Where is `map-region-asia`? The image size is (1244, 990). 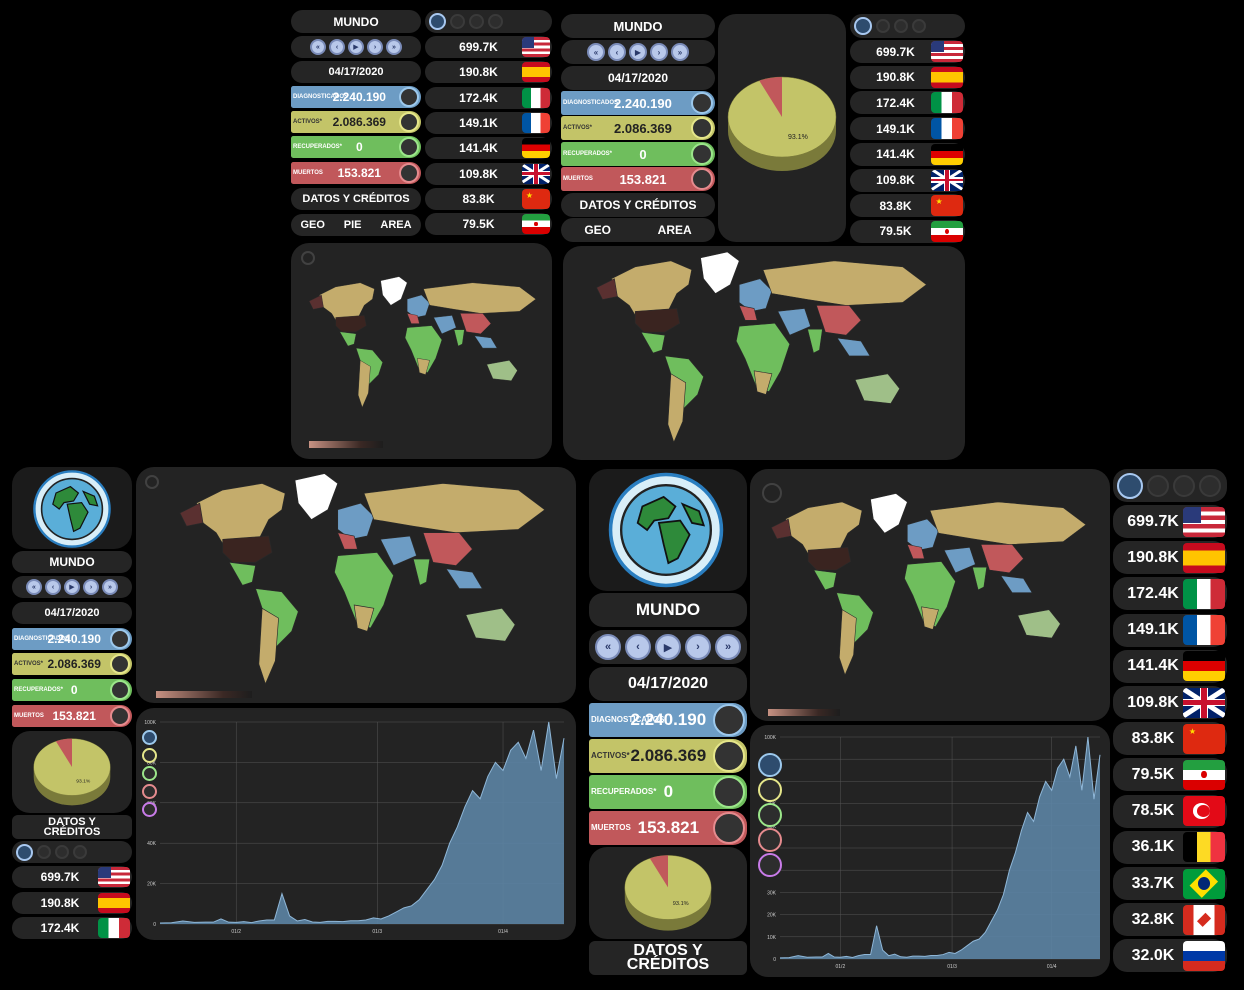
map-region-asia is located at coordinates (475, 324).